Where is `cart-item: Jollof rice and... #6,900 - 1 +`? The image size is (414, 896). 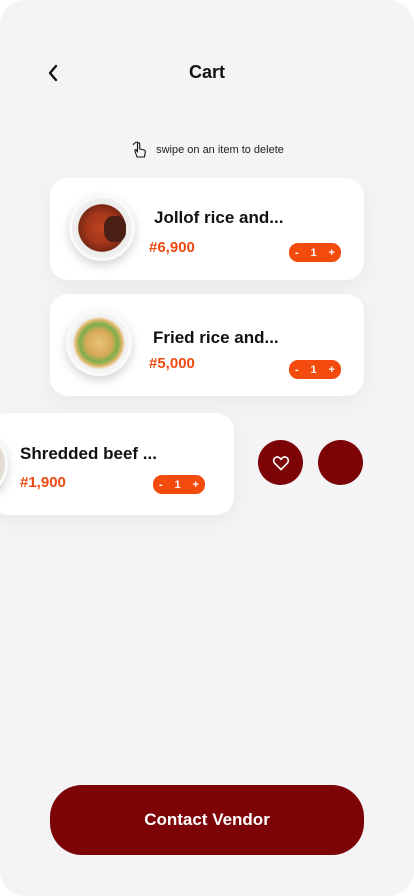 cart-item: Jollof rice and... #6,900 - 1 + is located at coordinates (207, 229).